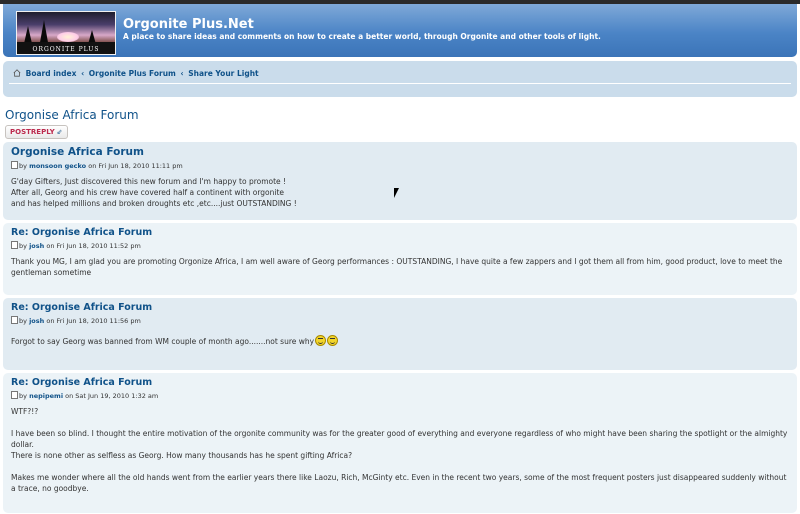 The height and width of the screenshot is (514, 800). Describe the element at coordinates (400, 320) in the screenshot. I see `post-author-line: by josh on Fri Jun 18, 2010 11:56 pm` at that location.